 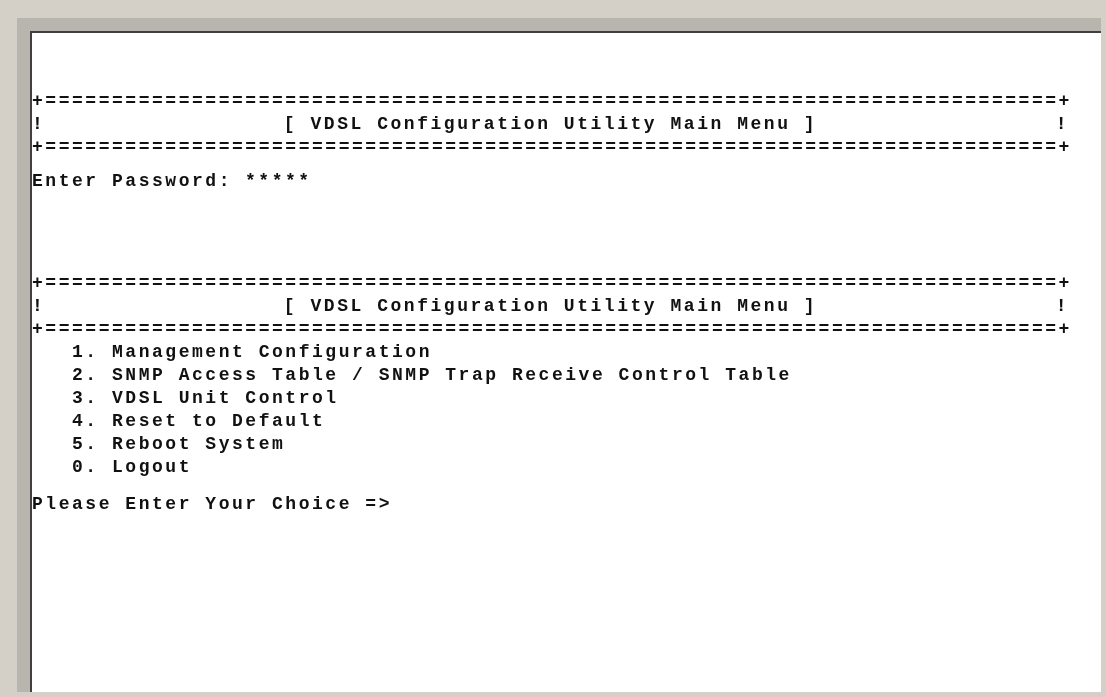 What do you see at coordinates (278, 181) in the screenshot?
I see `password-value: *****` at bounding box center [278, 181].